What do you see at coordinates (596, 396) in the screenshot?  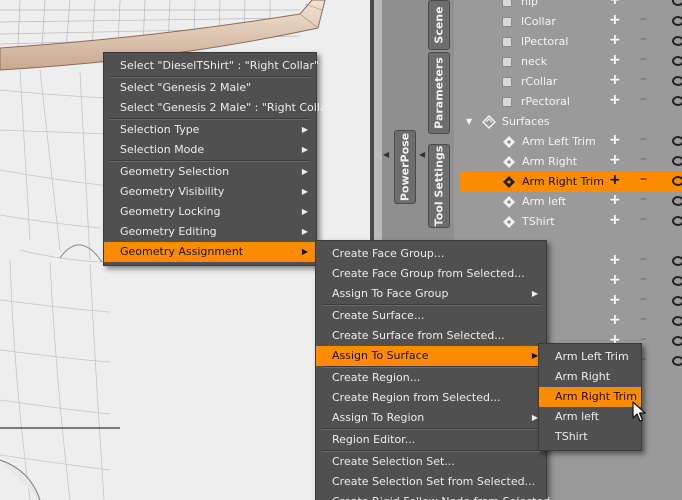 I see `menu-item-label: Arm Right Trim` at bounding box center [596, 396].